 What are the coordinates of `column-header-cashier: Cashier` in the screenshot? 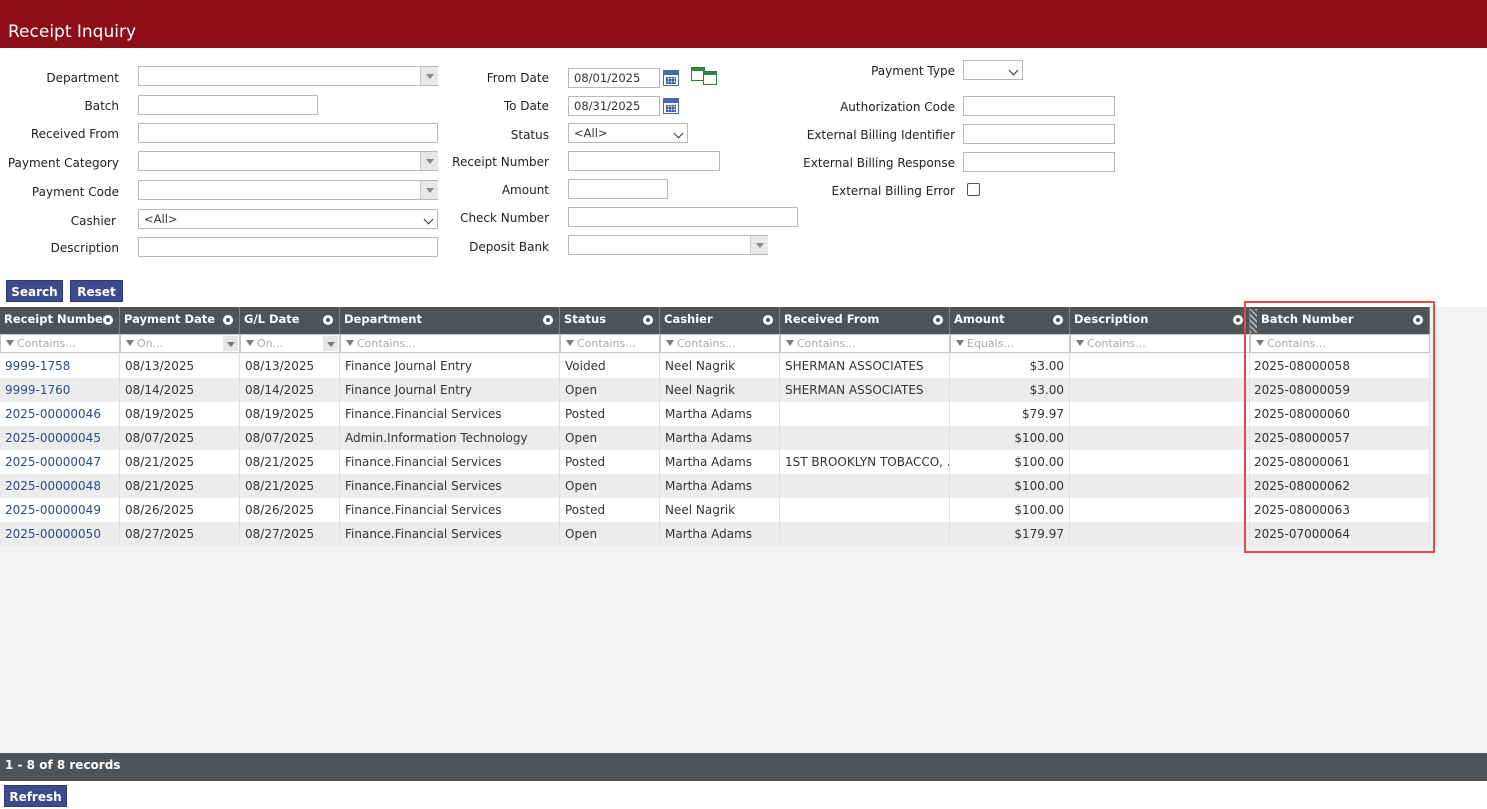 It's located at (720, 320).